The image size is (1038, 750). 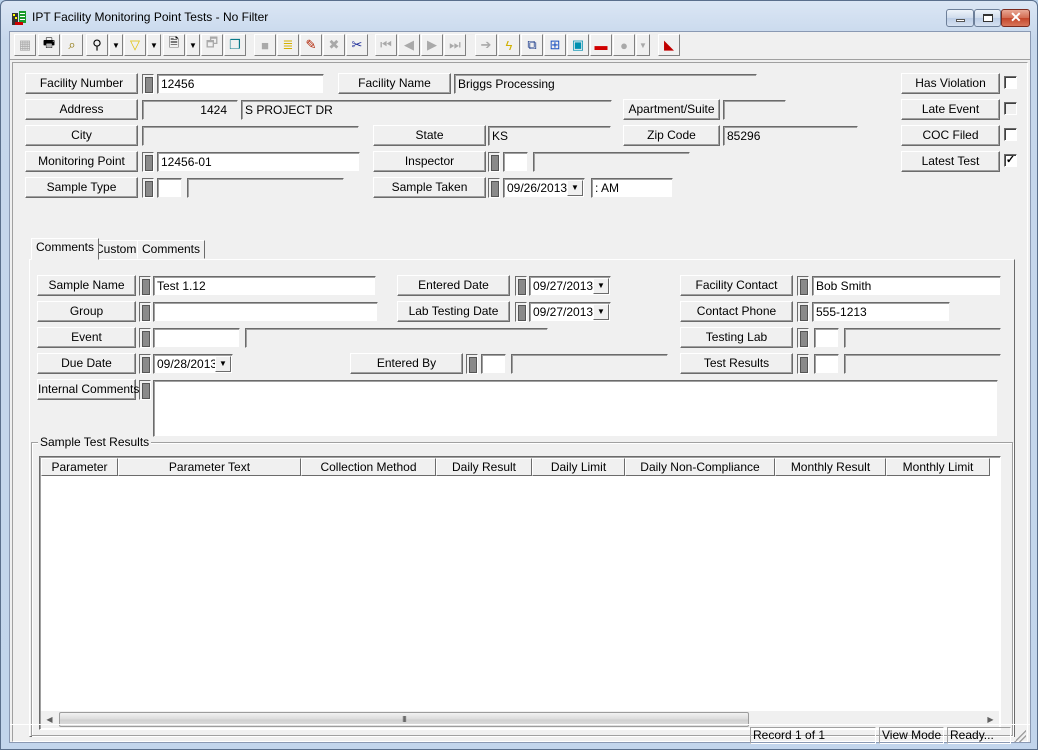 What do you see at coordinates (49, 45) in the screenshot?
I see `print-button: 🖶` at bounding box center [49, 45].